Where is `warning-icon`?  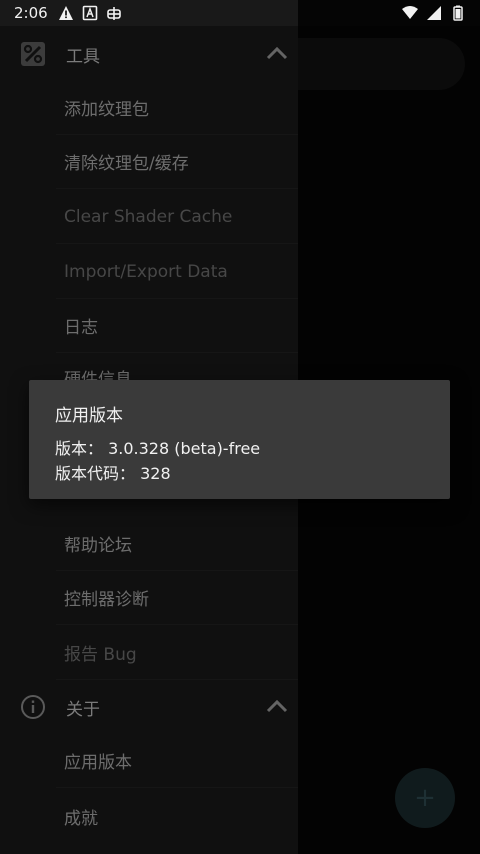
warning-icon is located at coordinates (65, 13).